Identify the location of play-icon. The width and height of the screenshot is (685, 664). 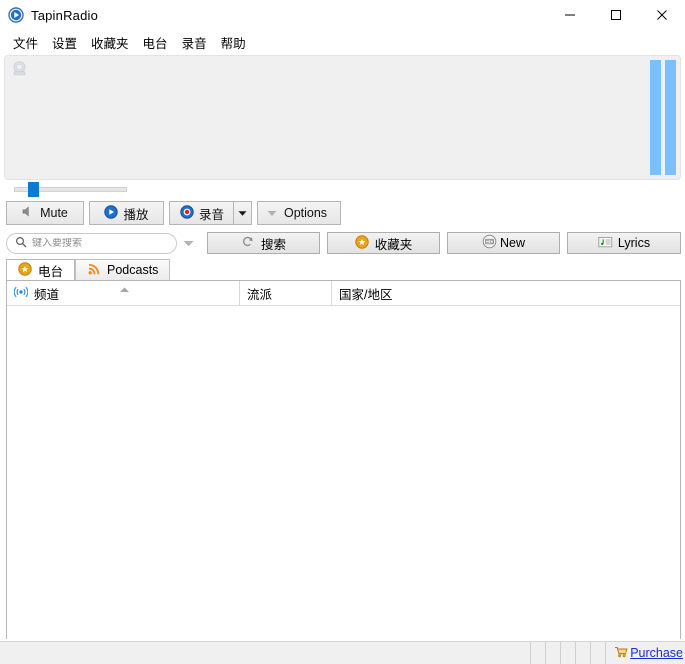
(111, 213).